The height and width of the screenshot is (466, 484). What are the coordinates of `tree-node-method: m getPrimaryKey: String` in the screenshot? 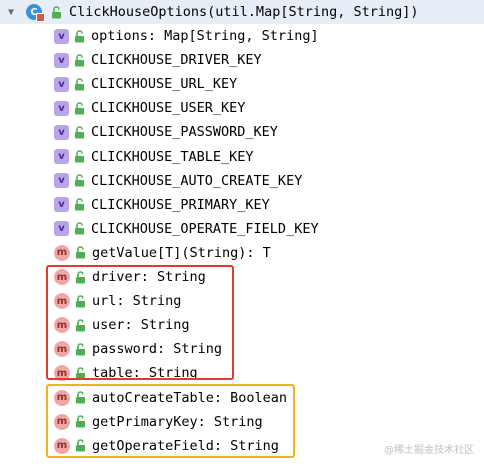 It's located at (158, 422).